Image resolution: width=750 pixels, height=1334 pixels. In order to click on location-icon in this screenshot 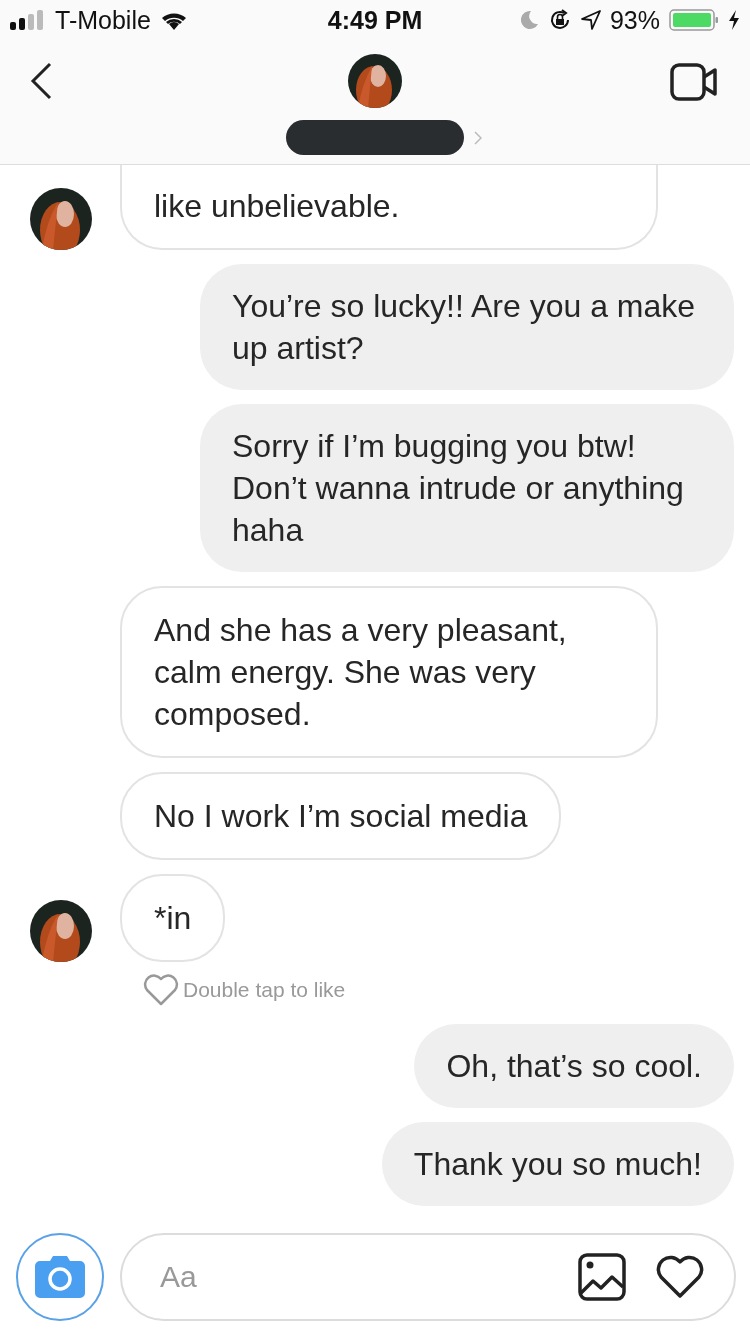, I will do `click(590, 20)`.